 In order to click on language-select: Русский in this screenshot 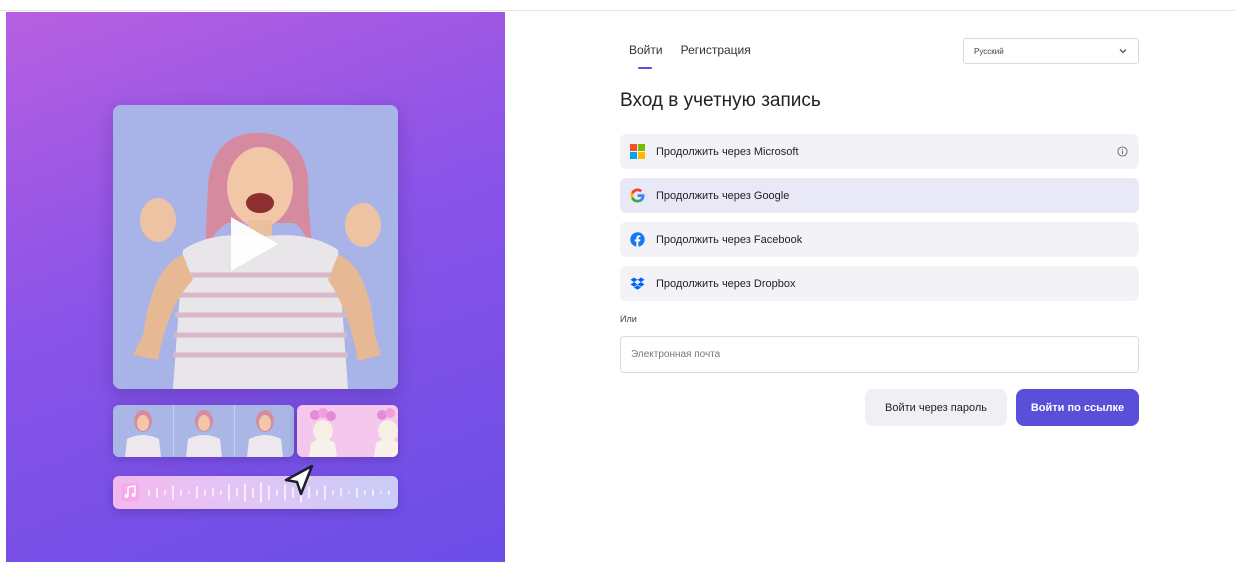, I will do `click(1051, 51)`.